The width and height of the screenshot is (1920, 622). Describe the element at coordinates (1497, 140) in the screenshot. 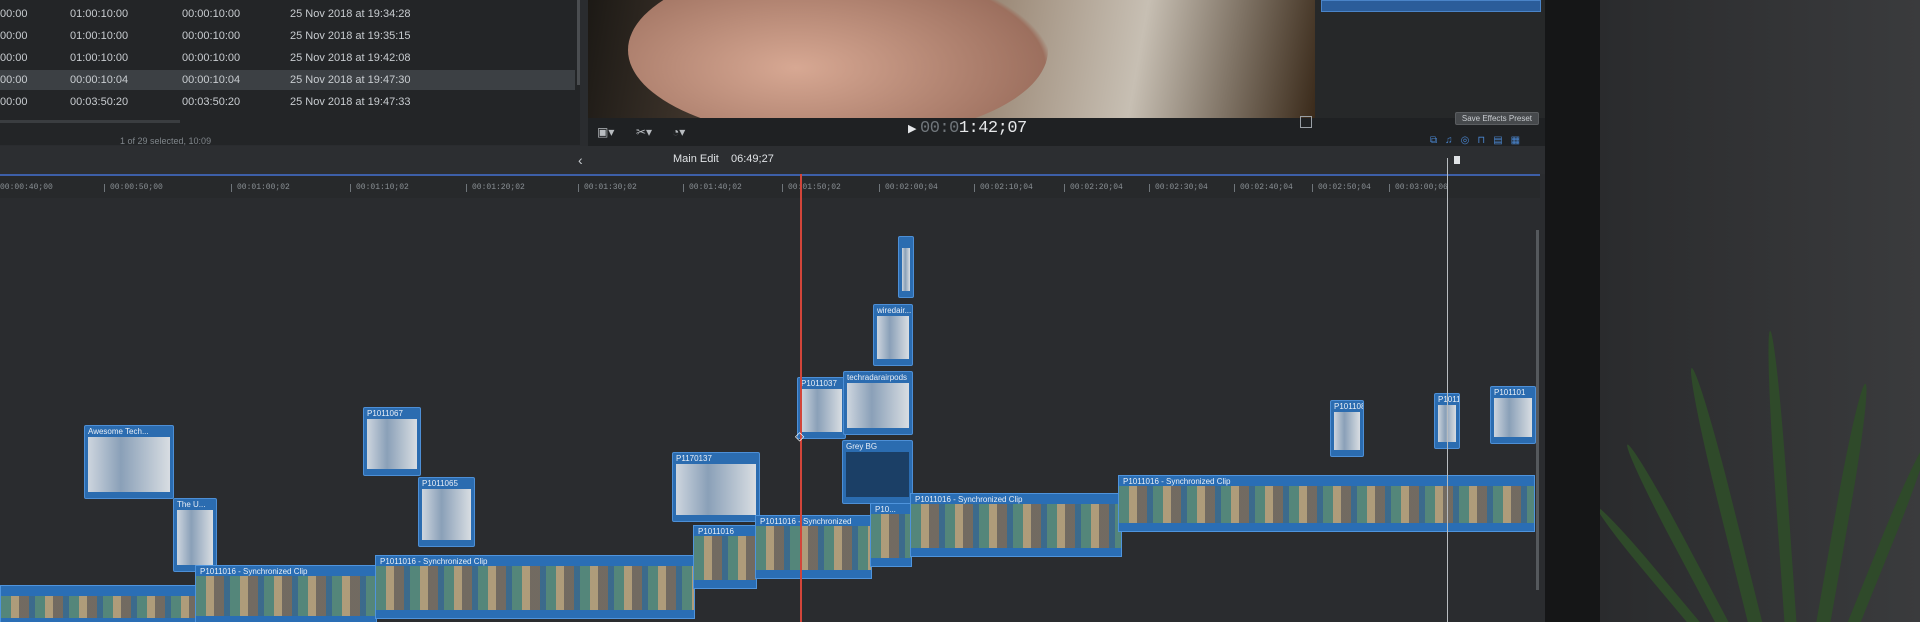

I see `clip-appearance-icon: ▤` at that location.